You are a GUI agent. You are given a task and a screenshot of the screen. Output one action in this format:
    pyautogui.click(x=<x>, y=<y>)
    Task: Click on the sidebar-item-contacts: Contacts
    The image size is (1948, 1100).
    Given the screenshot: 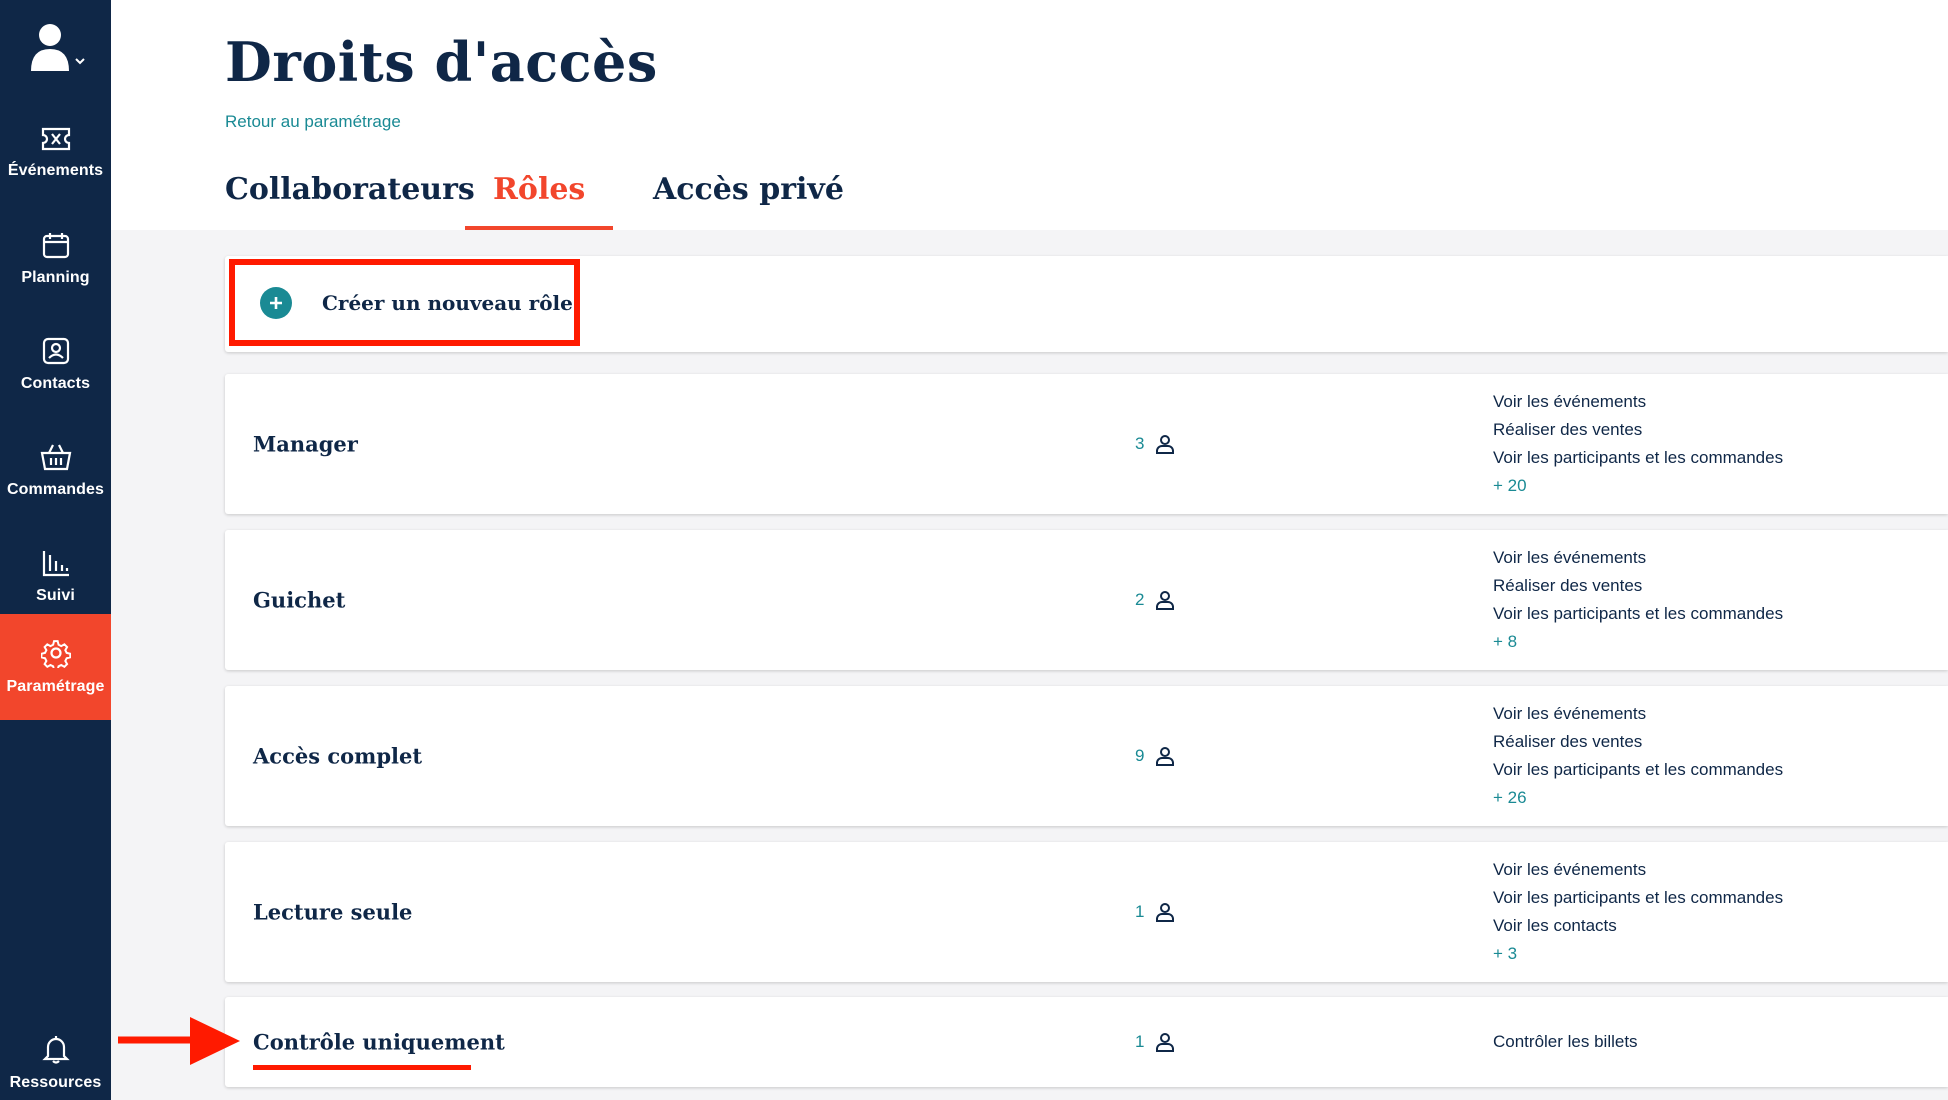 What is the action you would take?
    pyautogui.click(x=55, y=365)
    